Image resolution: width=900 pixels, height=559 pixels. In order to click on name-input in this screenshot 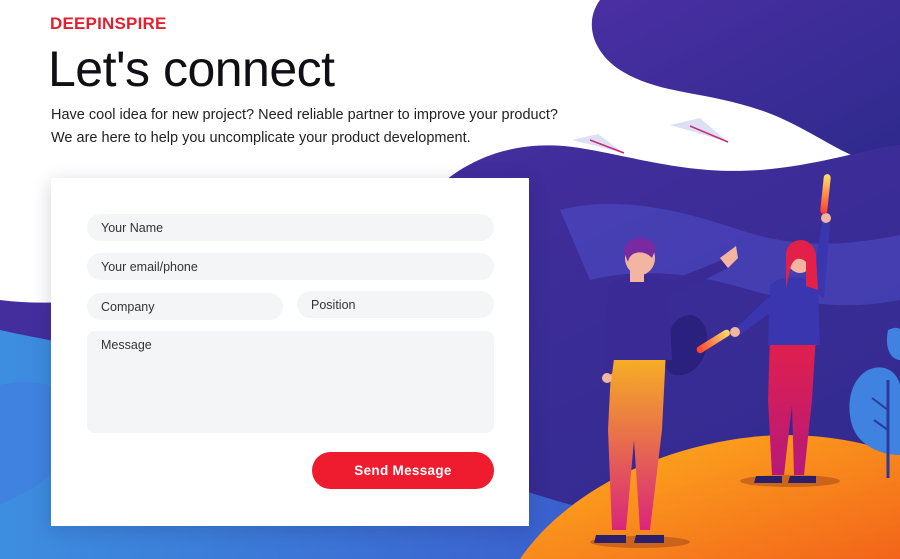, I will do `click(290, 227)`.